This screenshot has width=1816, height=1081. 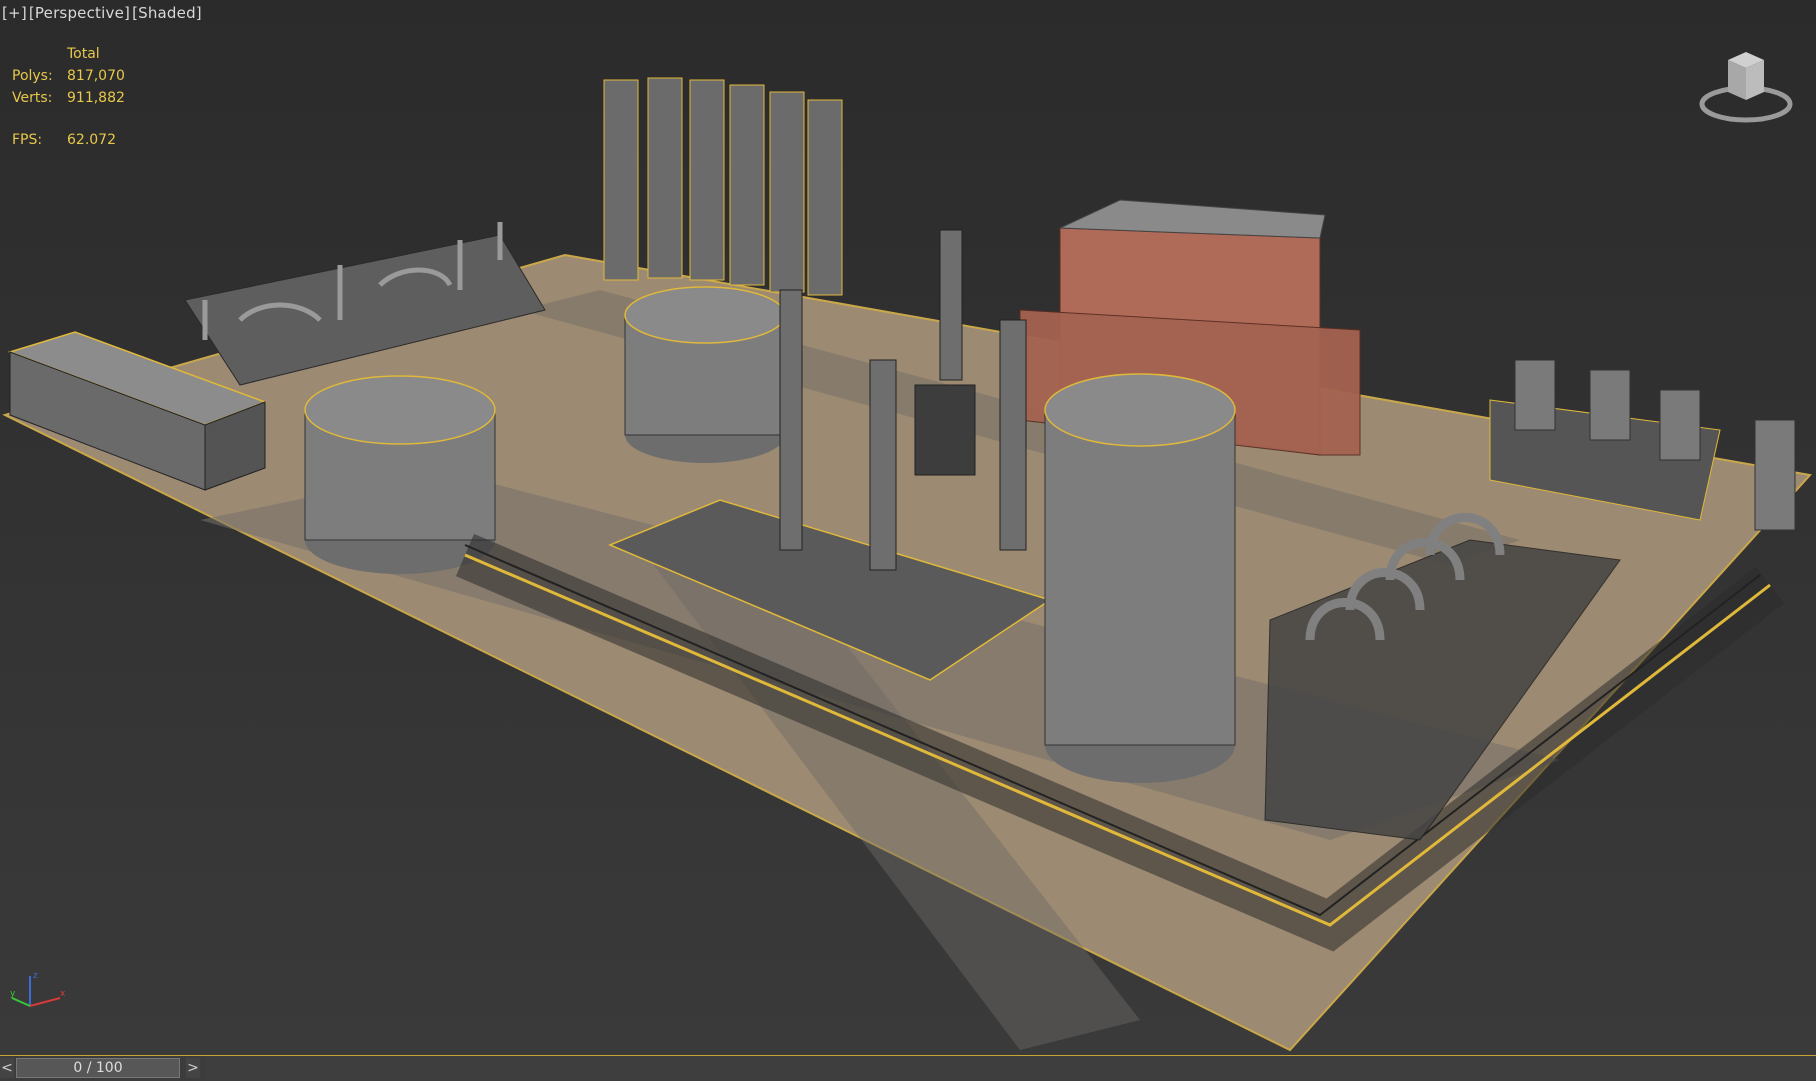 I want to click on viewport-view-label: [Perspective], so click(x=79, y=13).